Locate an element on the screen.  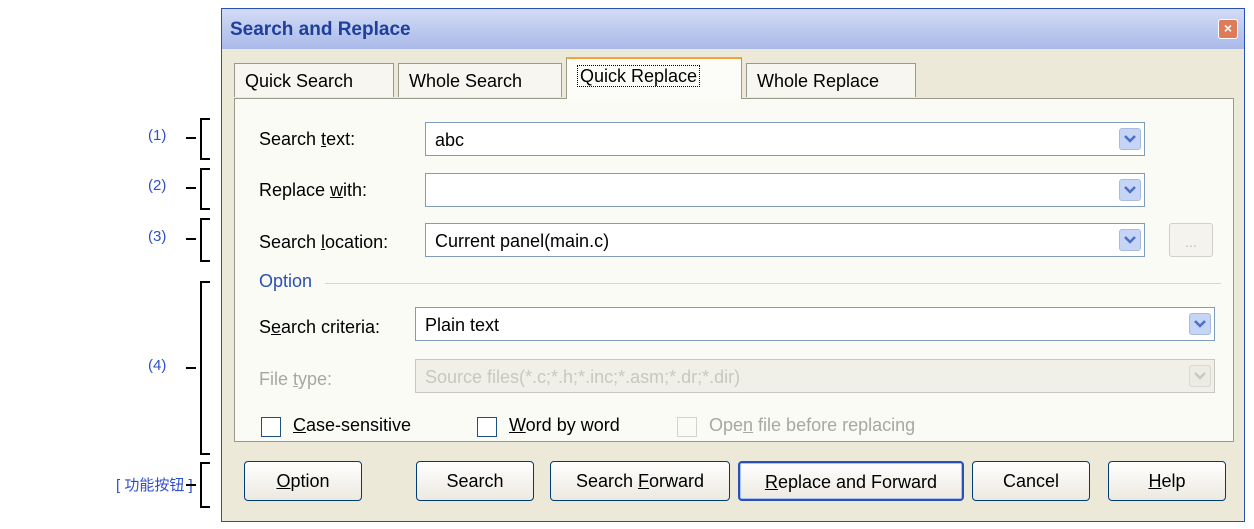
callout-4-bracket is located at coordinates (205, 368).